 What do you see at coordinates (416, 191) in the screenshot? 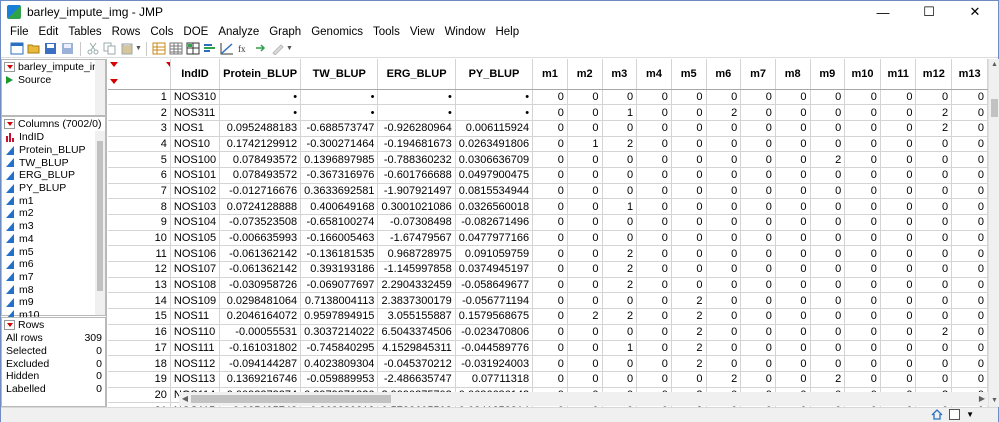
I see `table-cell: -1.907921497` at bounding box center [416, 191].